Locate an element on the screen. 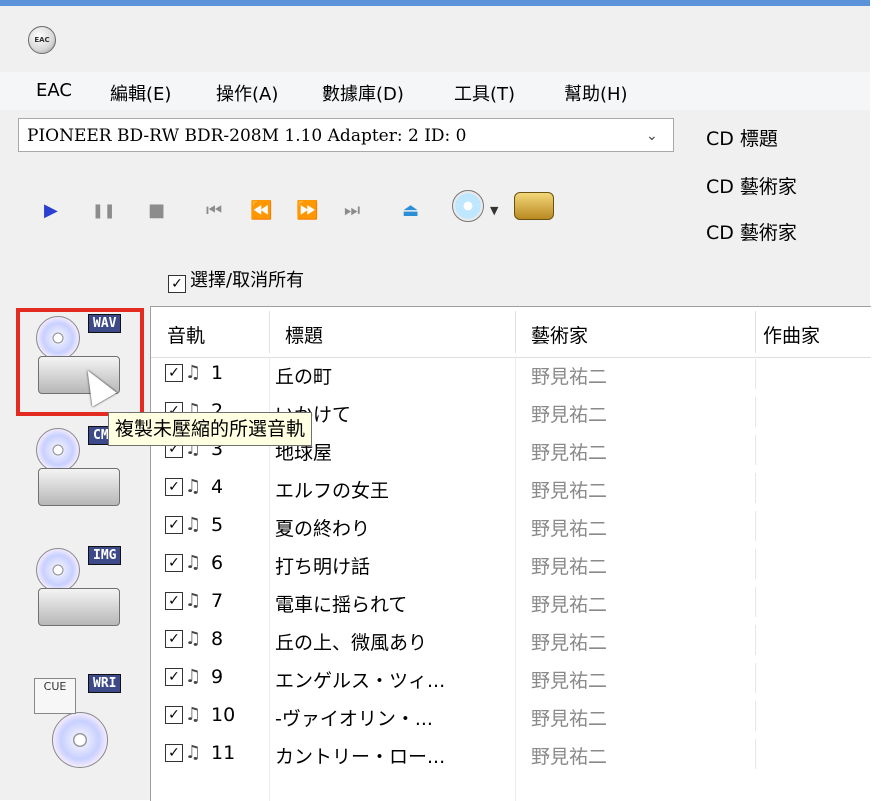 Image resolution: width=886 pixels, height=801 pixels. cd-title-label: CD 標題 is located at coordinates (742, 139).